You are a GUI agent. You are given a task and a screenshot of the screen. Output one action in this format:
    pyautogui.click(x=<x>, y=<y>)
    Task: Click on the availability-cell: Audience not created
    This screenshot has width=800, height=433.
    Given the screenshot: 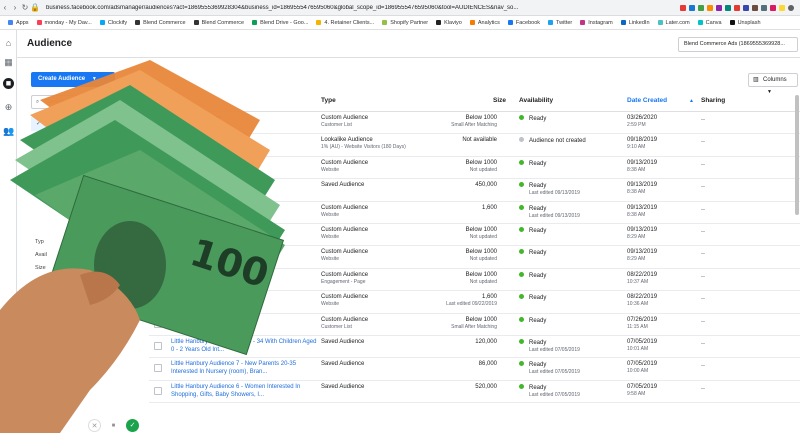 What is the action you would take?
    pyautogui.click(x=552, y=141)
    